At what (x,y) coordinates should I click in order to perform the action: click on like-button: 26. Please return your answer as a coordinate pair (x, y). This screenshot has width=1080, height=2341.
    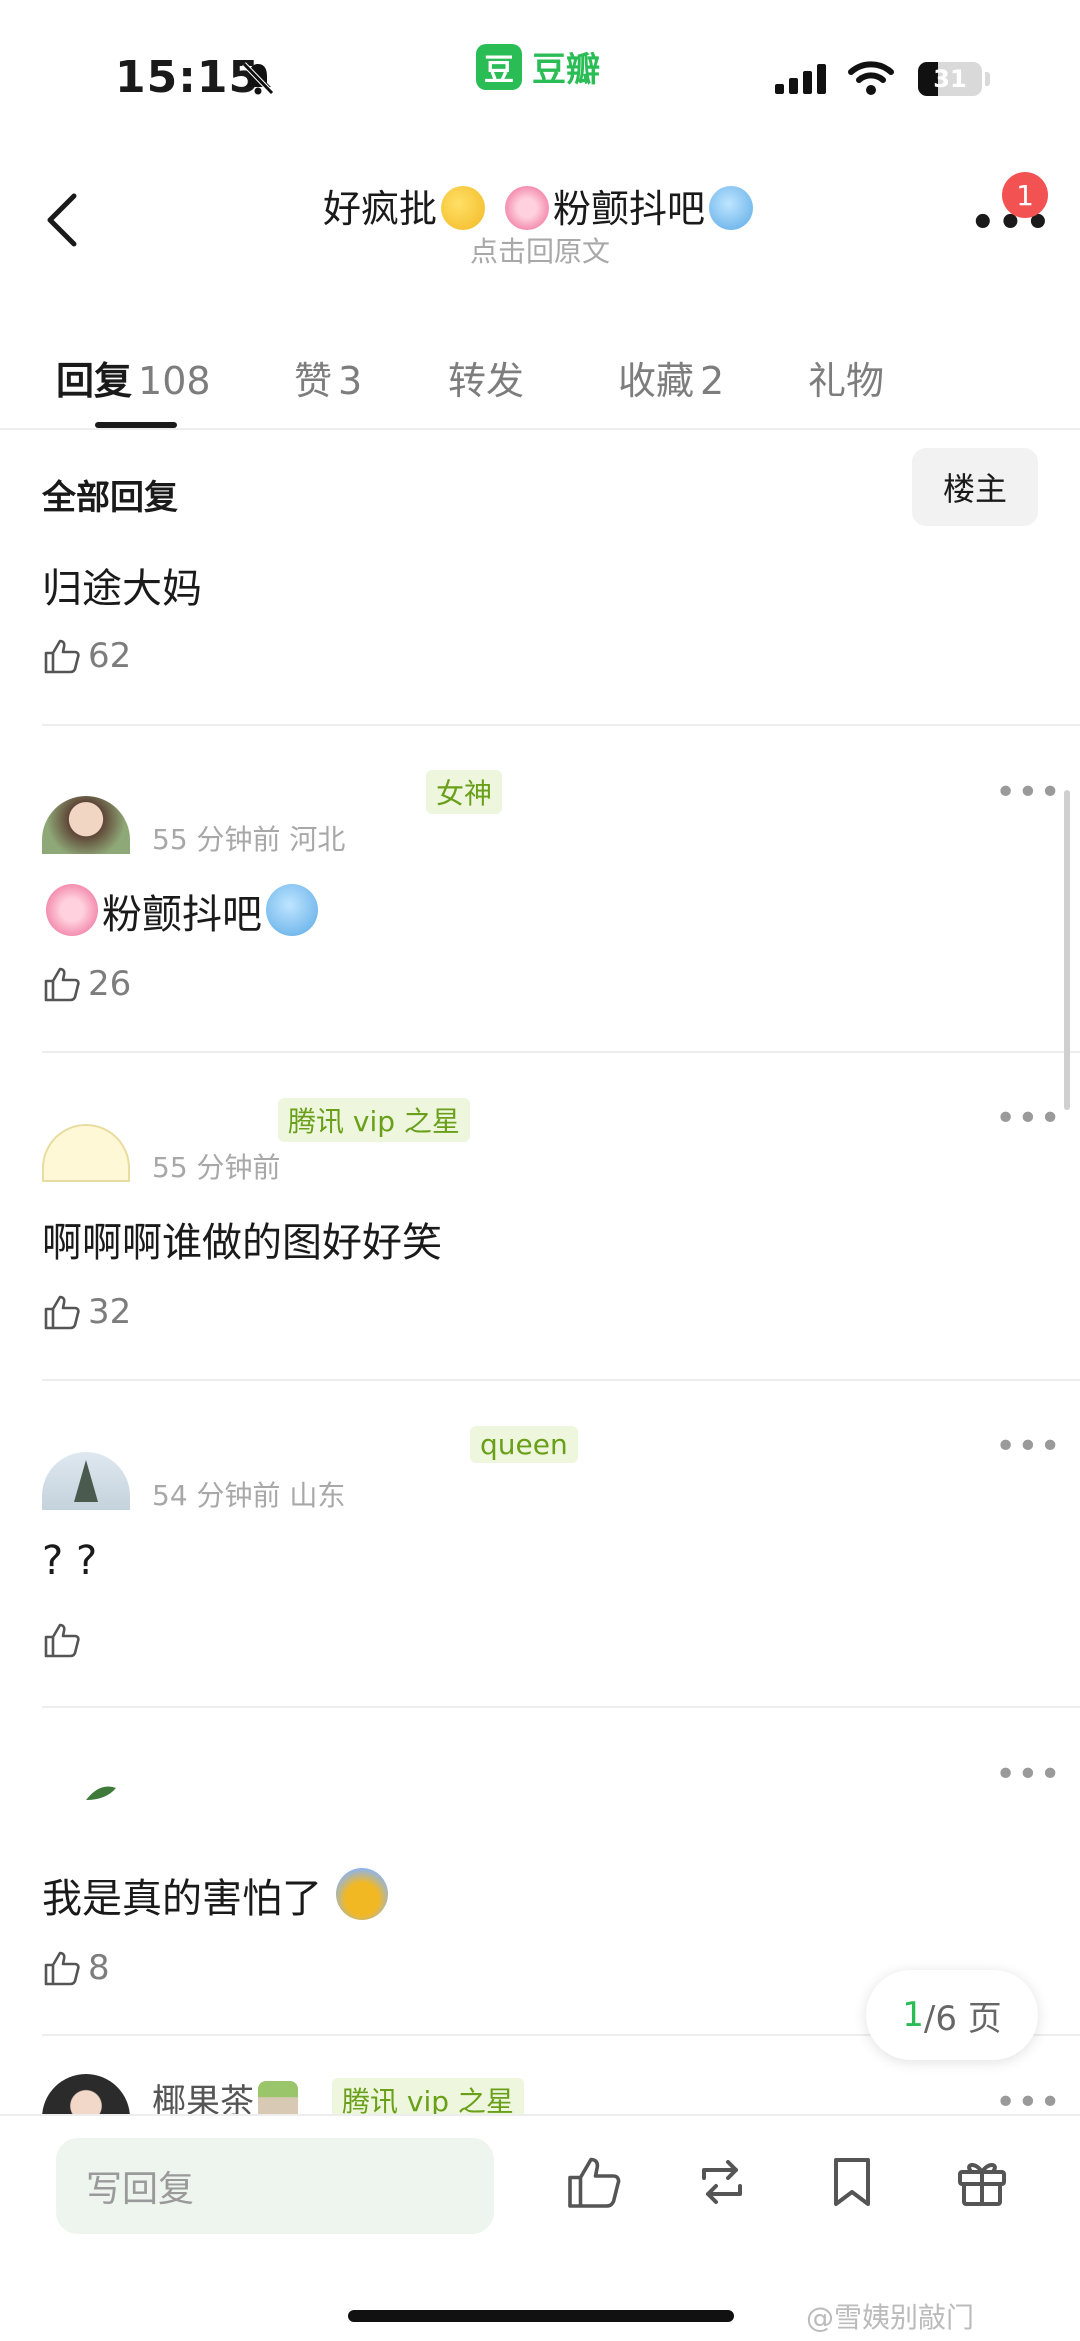
    Looking at the image, I should click on (86, 984).